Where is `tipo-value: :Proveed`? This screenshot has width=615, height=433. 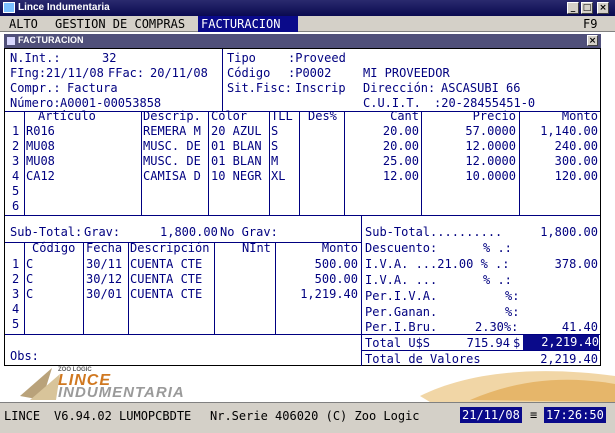 tipo-value: :Proveed is located at coordinates (317, 58).